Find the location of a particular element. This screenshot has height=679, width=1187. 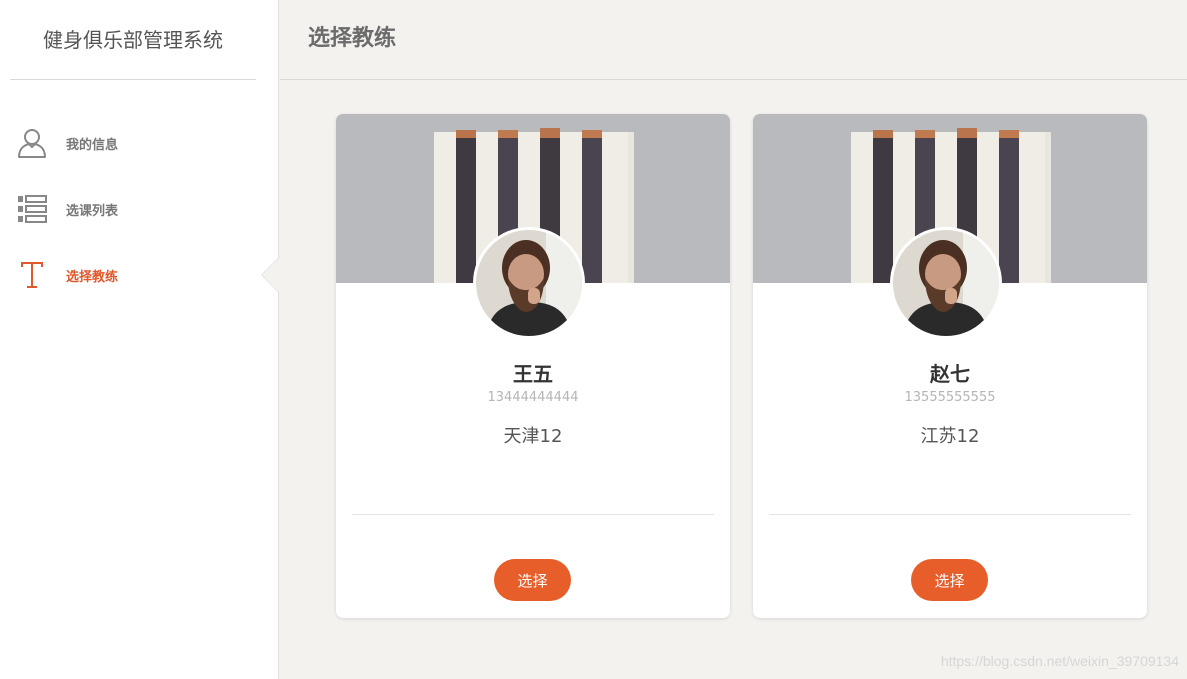

app-title: 健身俱乐部管理系统 is located at coordinates (133, 40).